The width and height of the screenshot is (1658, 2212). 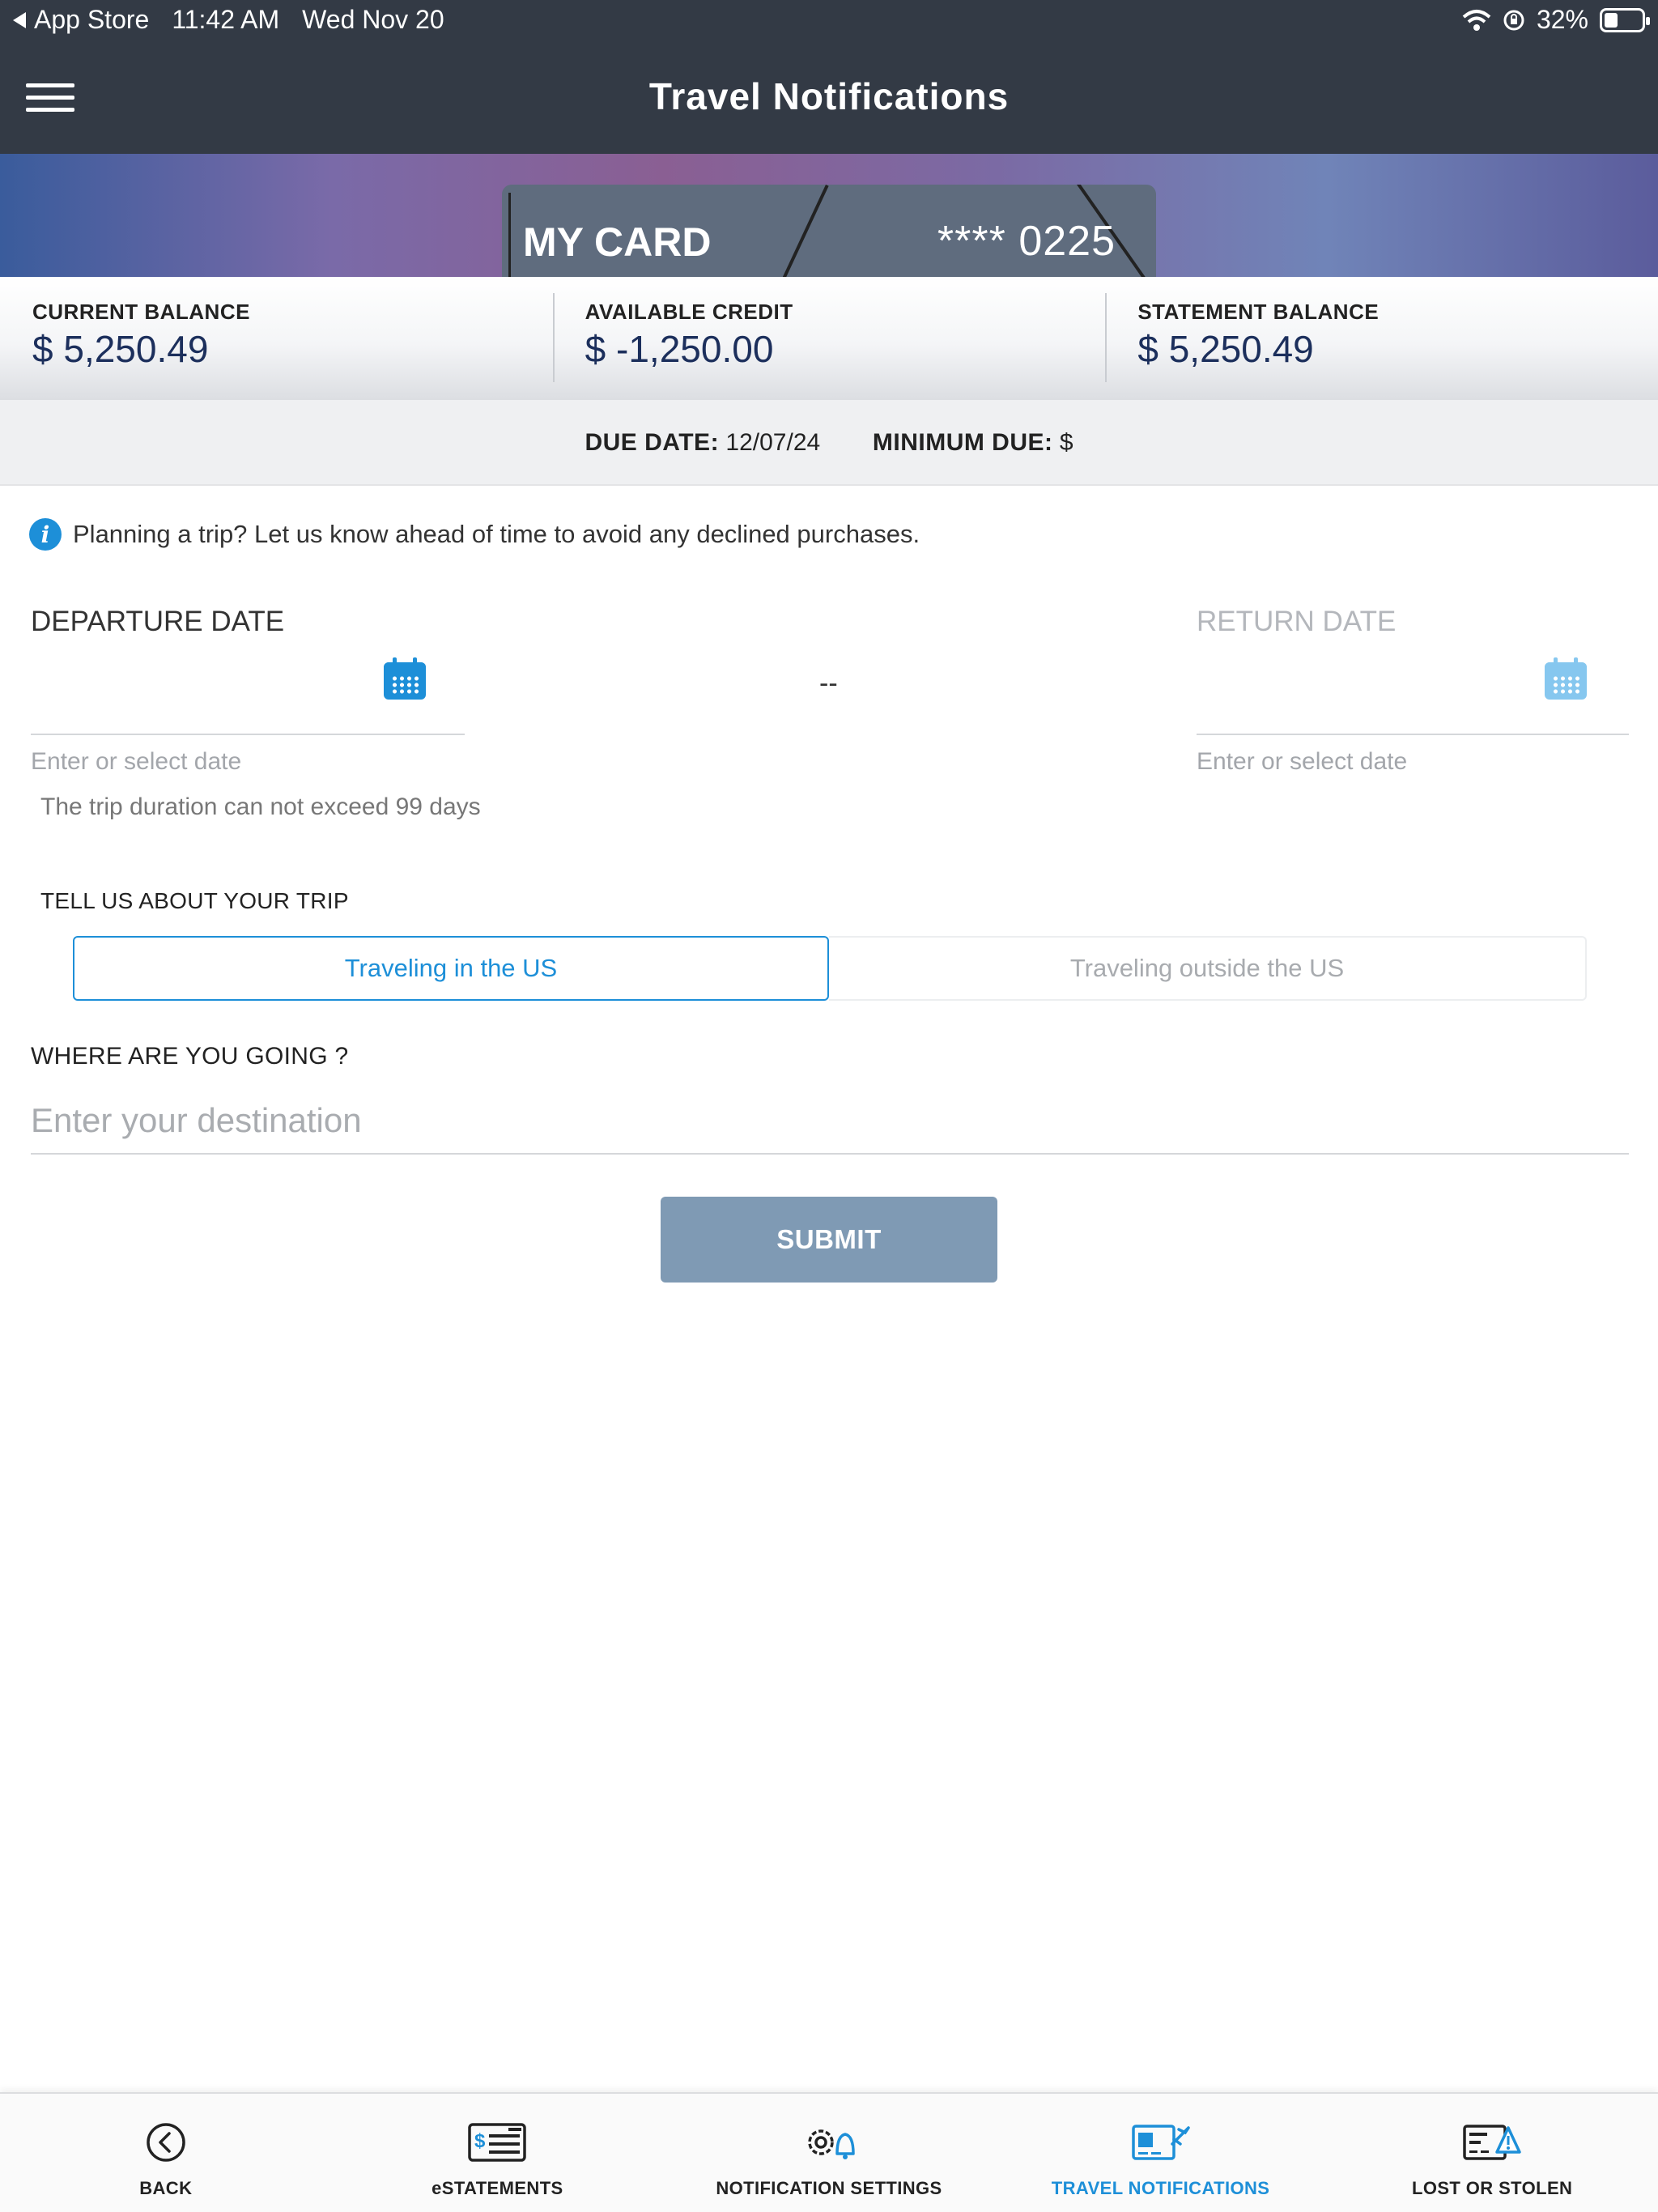 I want to click on tab-travel-notifications: TRAVEL NOTIFICATIONS, so click(x=1161, y=2153).